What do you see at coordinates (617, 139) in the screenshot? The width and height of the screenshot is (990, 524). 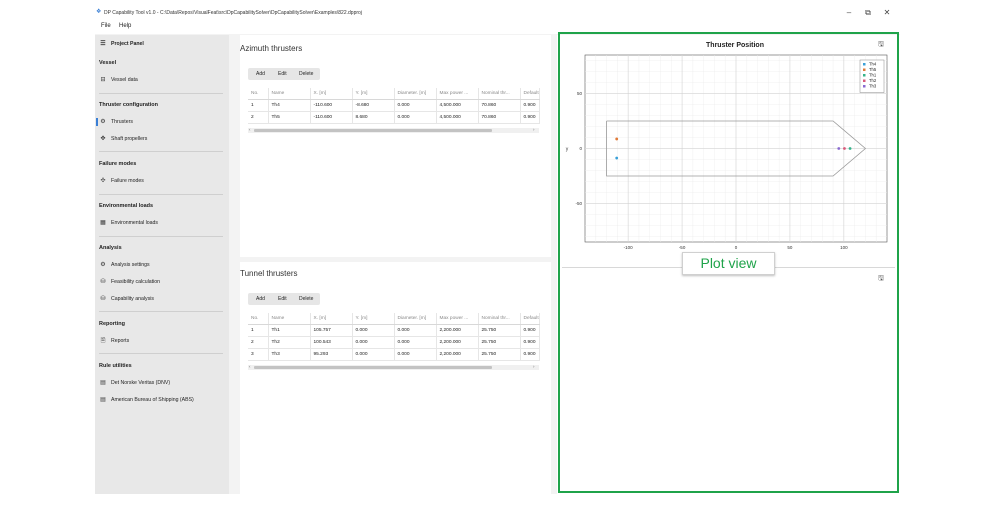 I see `thruster-point-th5` at bounding box center [617, 139].